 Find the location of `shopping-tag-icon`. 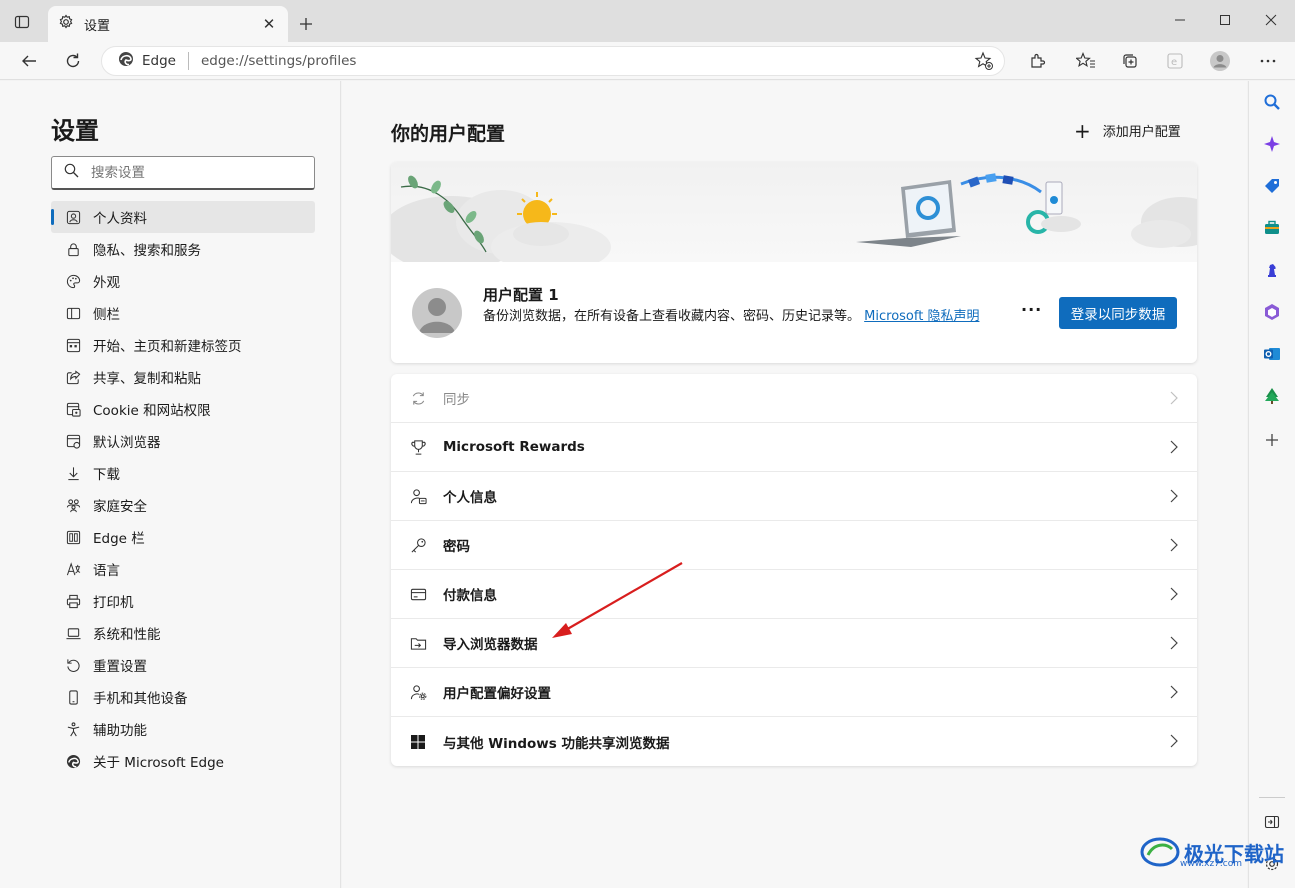

shopping-tag-icon is located at coordinates (1272, 186).